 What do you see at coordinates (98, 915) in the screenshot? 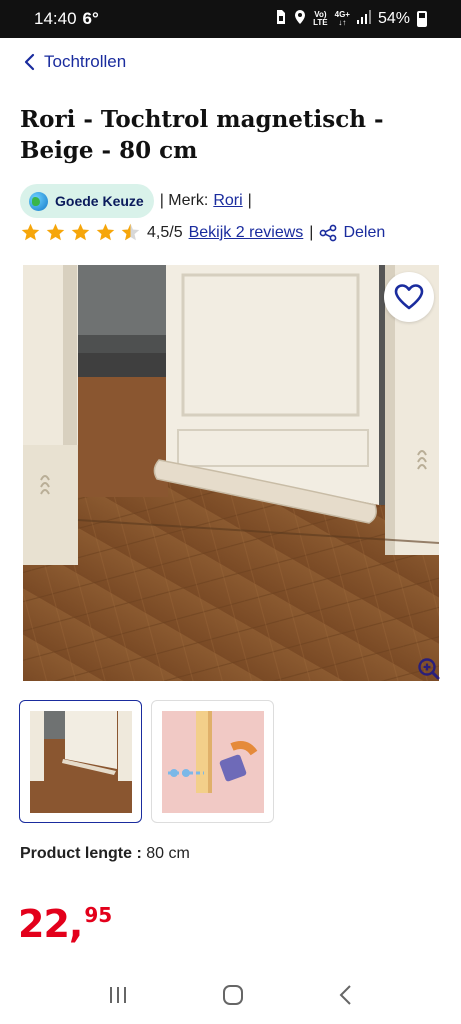
I see `price-decimals: 95` at bounding box center [98, 915].